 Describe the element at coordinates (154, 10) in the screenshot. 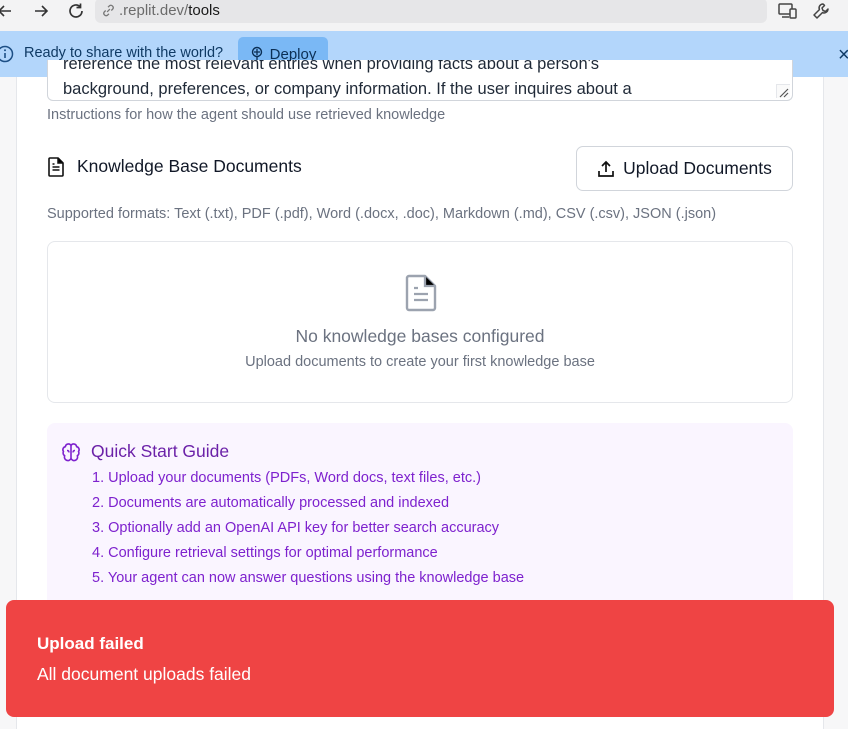

I see `url-domain: .replit.dev/` at that location.